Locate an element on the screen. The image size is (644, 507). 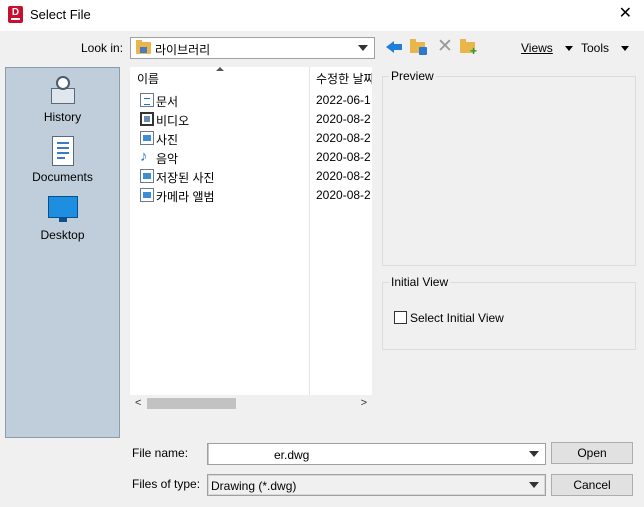
app-icon-letter: D is located at coordinates (15, 12).